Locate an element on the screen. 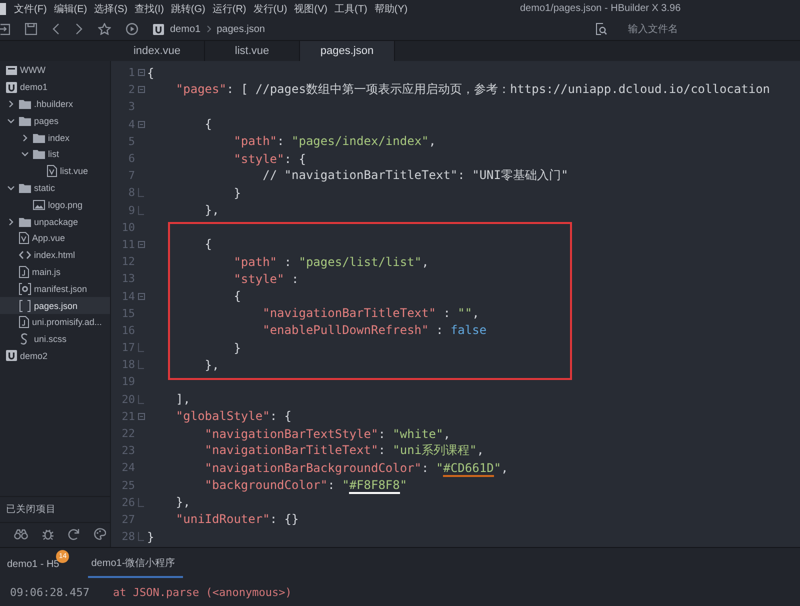 The height and width of the screenshot is (606, 800). tree-item-label: pages.json is located at coordinates (56, 305).